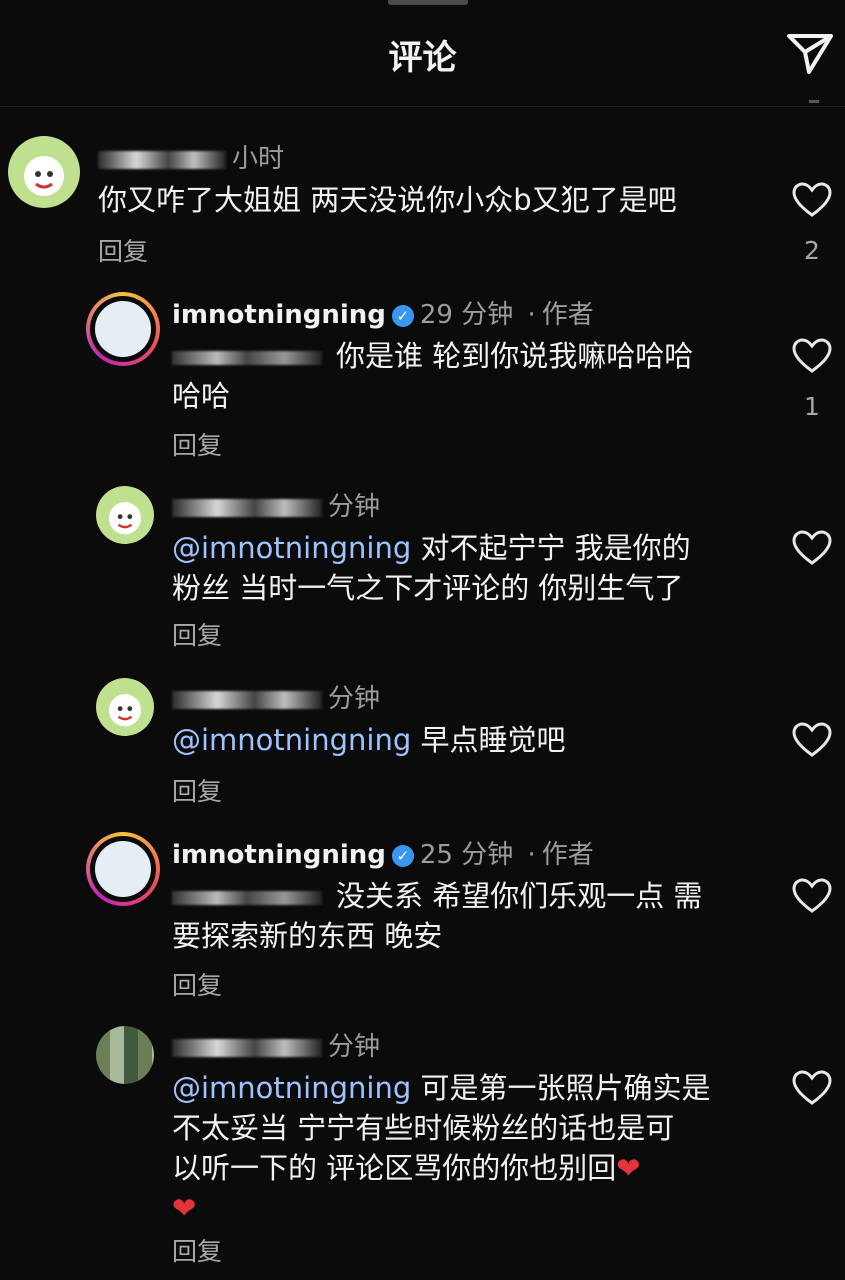  I want to click on comment-text-line: 没关系 希望你们乐观一点 需, so click(519, 896).